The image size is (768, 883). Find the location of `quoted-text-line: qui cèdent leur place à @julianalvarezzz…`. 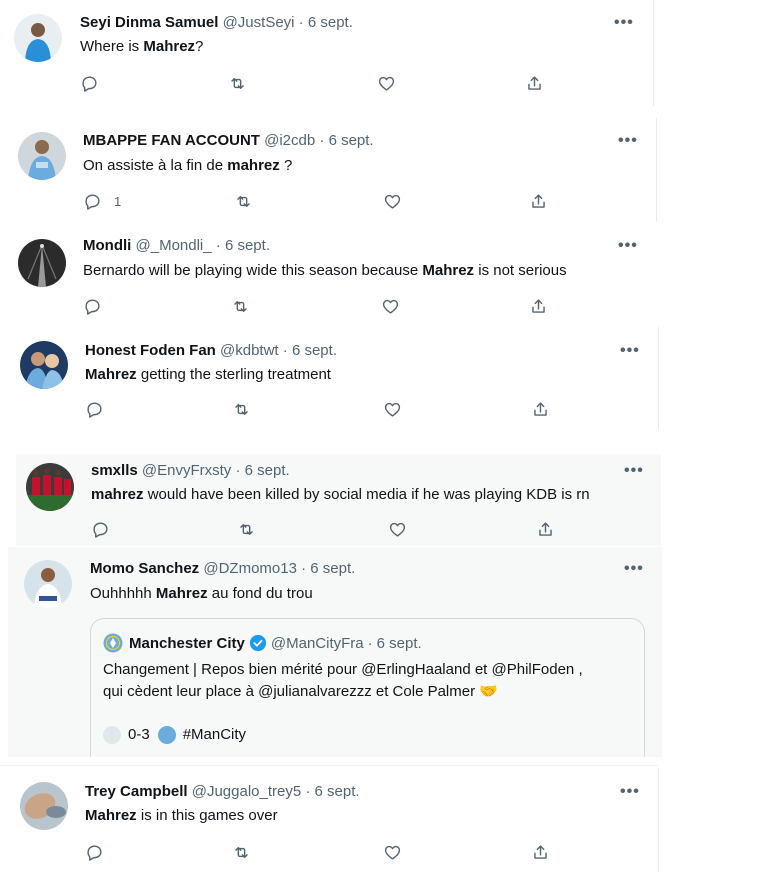

quoted-text-line: qui cèdent leur place à @julianalvarezzz… is located at coordinates (300, 691).